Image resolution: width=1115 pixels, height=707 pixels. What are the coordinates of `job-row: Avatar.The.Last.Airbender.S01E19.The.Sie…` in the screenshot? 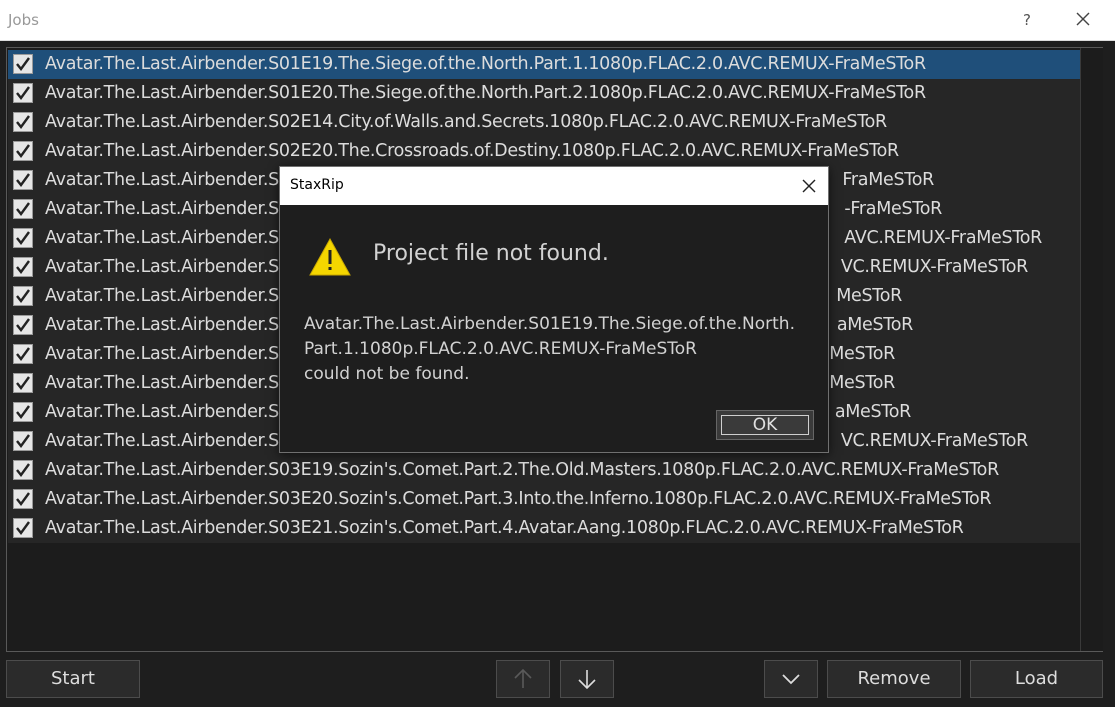 It's located at (544, 64).